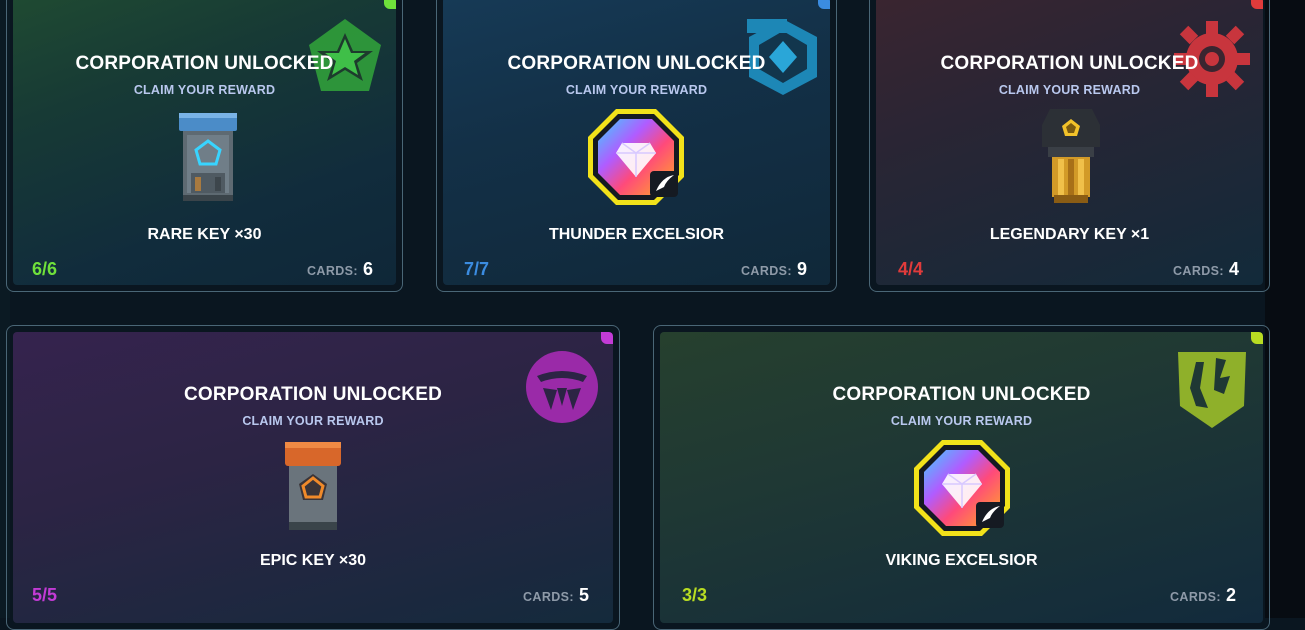 This screenshot has height=630, width=1305. What do you see at coordinates (45, 595) in the screenshot?
I see `progress-count: 5/5` at bounding box center [45, 595].